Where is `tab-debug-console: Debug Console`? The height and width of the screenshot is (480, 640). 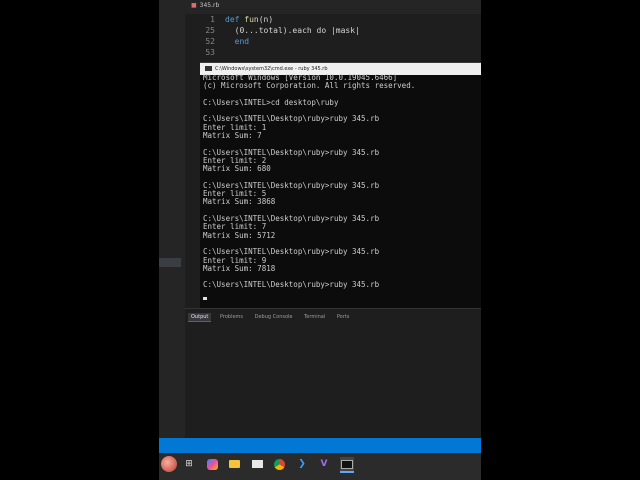
tab-debug-console: Debug Console is located at coordinates (274, 317).